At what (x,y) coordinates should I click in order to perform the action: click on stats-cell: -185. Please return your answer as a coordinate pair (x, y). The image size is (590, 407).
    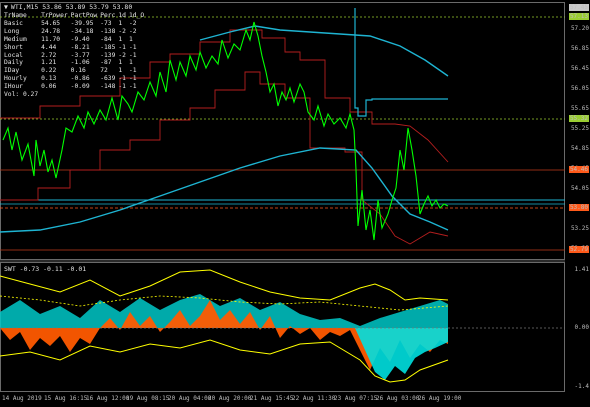
    Looking at the image, I should click on (108, 47).